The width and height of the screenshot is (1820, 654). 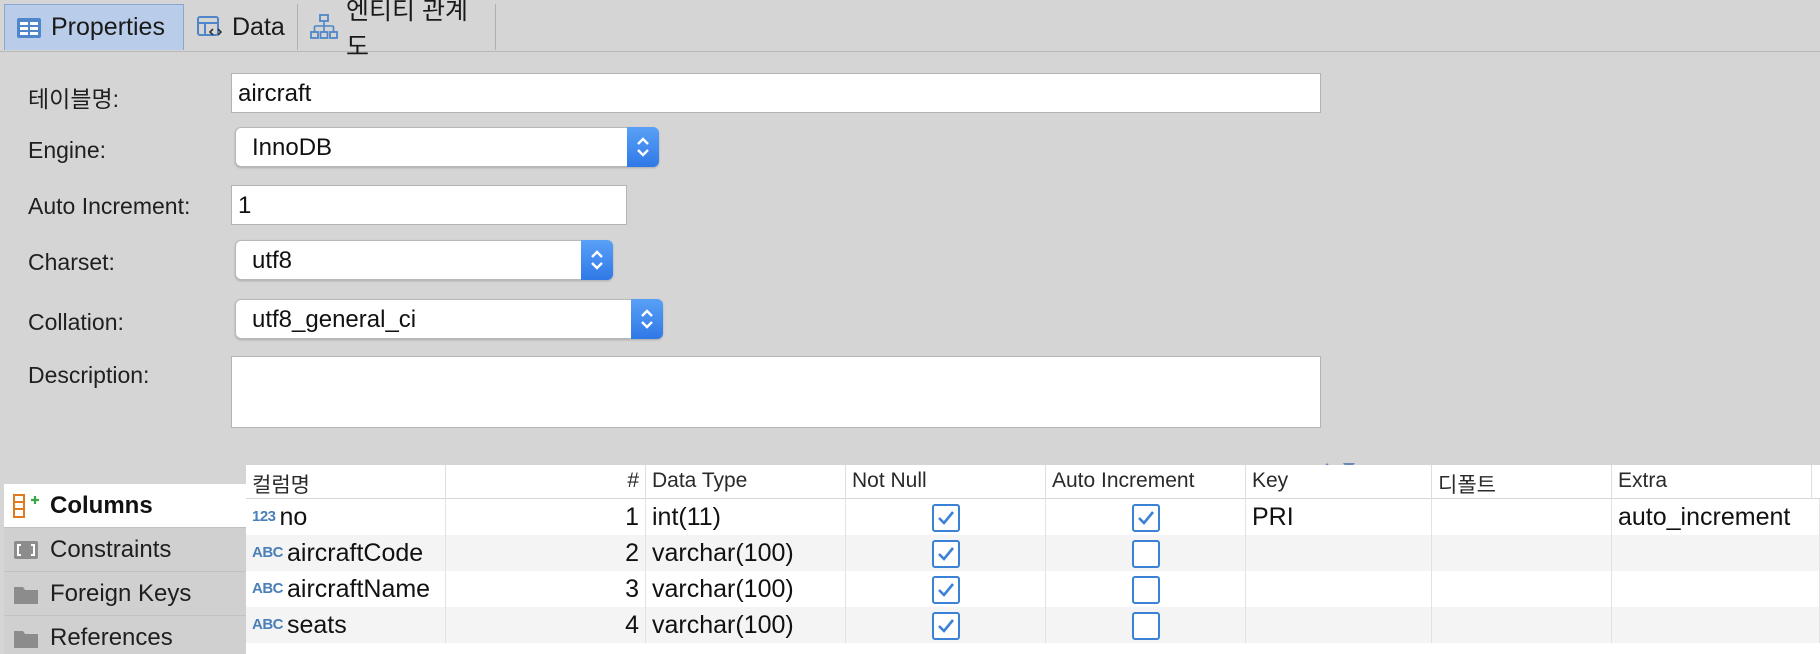 I want to click on side-tab-foreign-keys: Foreign Keys, so click(x=125, y=594).